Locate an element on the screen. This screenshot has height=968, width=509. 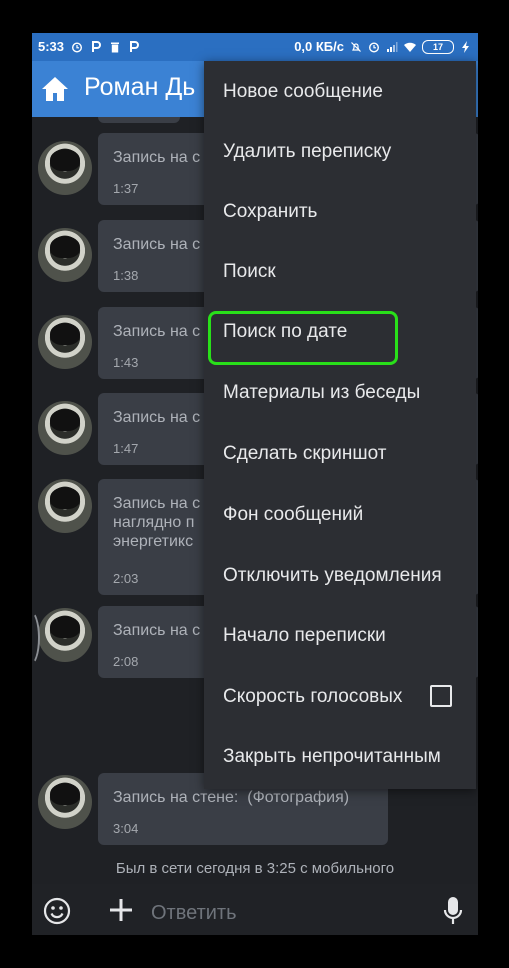
menu-item-label: Материалы из беседы is located at coordinates (322, 392).